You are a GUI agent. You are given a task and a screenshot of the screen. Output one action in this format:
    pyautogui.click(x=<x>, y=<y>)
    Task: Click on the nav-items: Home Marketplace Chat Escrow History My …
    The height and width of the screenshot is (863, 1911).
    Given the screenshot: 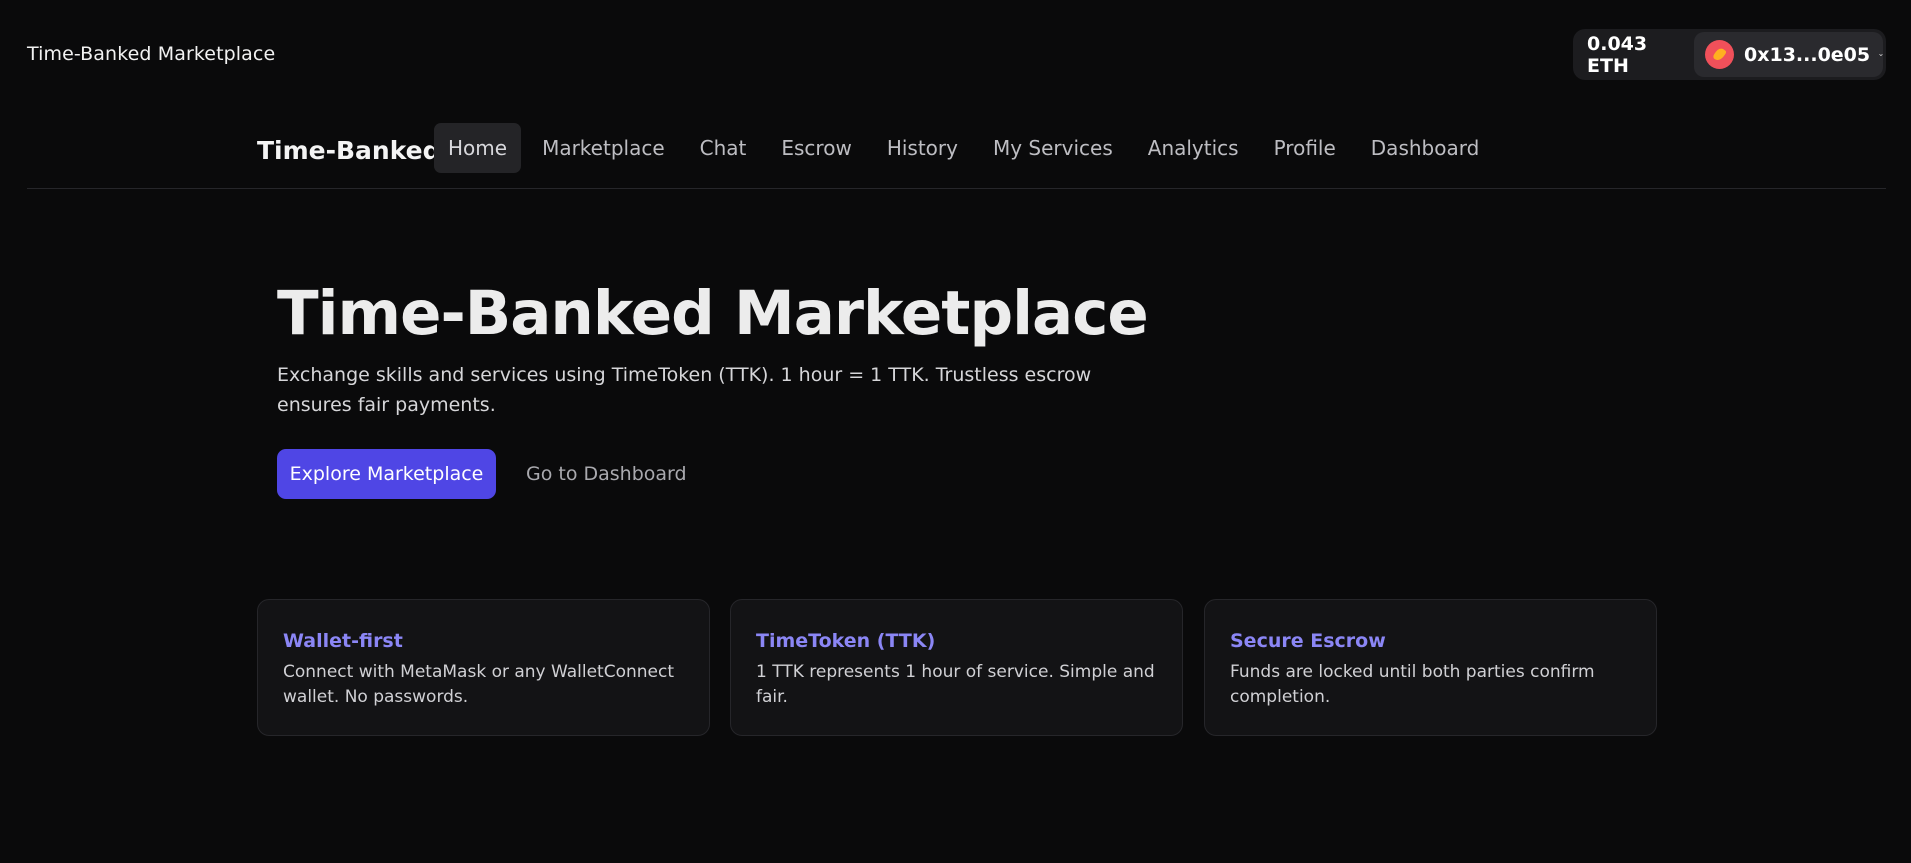 What is the action you would take?
    pyautogui.click(x=967, y=148)
    